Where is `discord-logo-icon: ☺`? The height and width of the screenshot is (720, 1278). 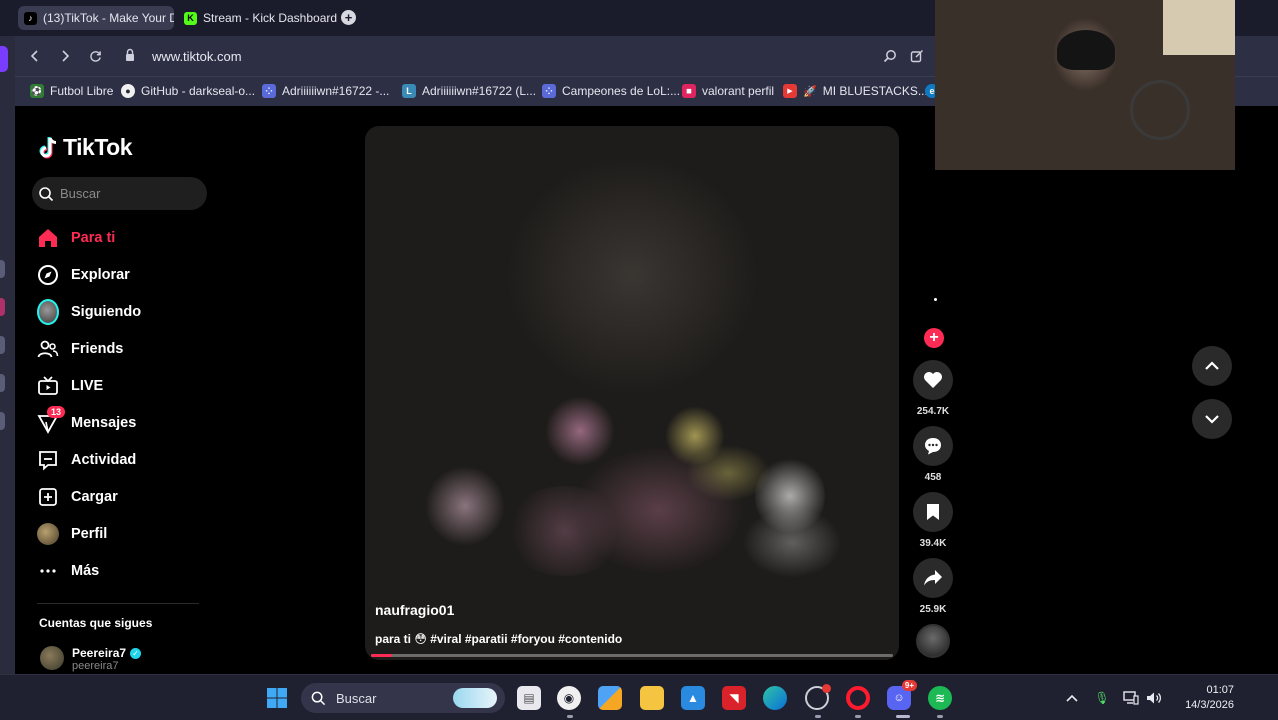
discord-logo-icon: ☺ is located at coordinates (899, 698).